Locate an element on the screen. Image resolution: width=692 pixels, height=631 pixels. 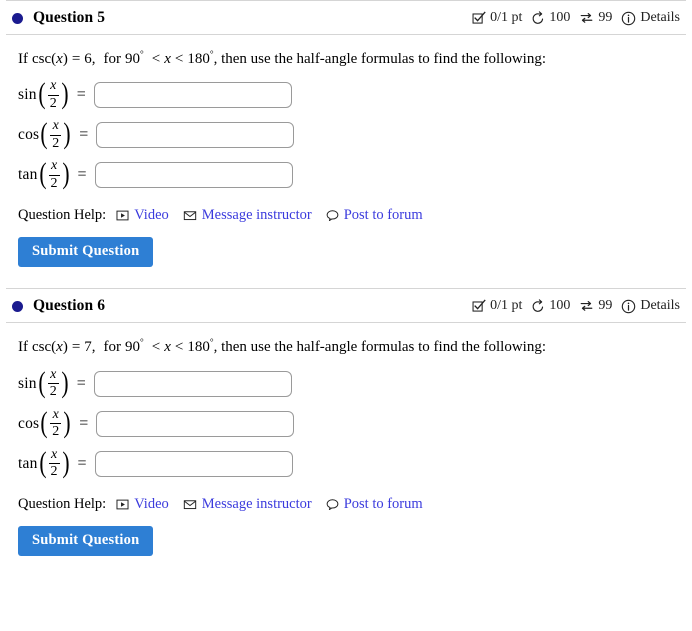
answer-row-cos-q6: cos(x 2) = is located at coordinates (347, 424).